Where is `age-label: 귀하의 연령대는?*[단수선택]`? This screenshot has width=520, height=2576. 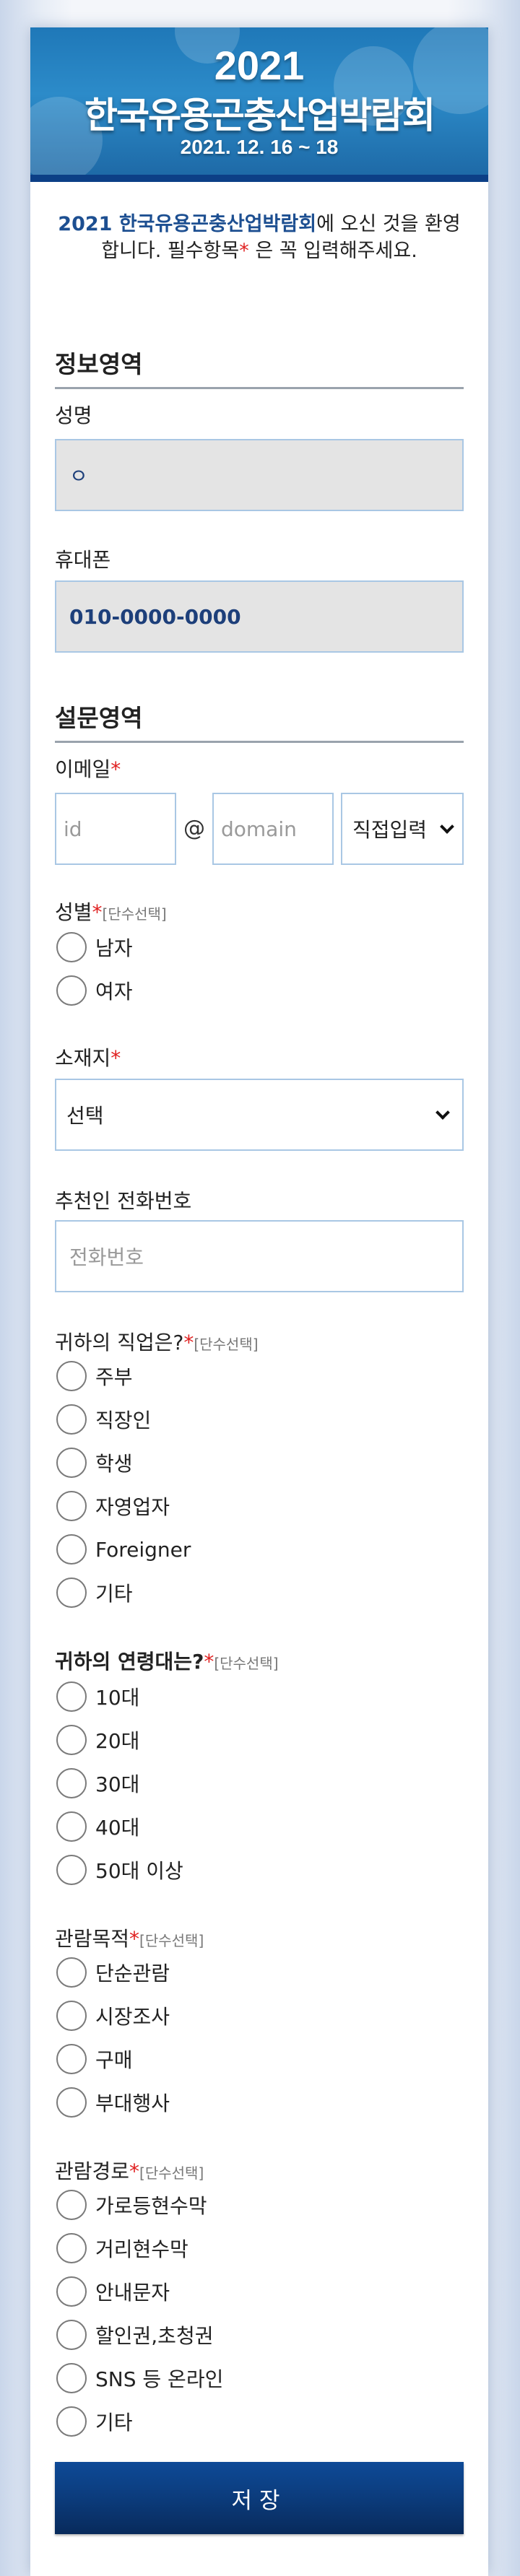
age-label: 귀하의 연령대는?*[단수선택] is located at coordinates (167, 1662).